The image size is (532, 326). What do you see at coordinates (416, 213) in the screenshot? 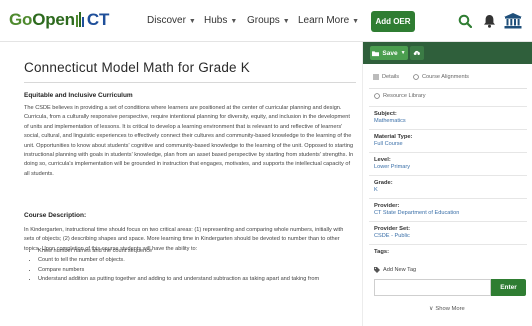
I see `meta-provider-value: CT State Department of Education` at bounding box center [416, 213].